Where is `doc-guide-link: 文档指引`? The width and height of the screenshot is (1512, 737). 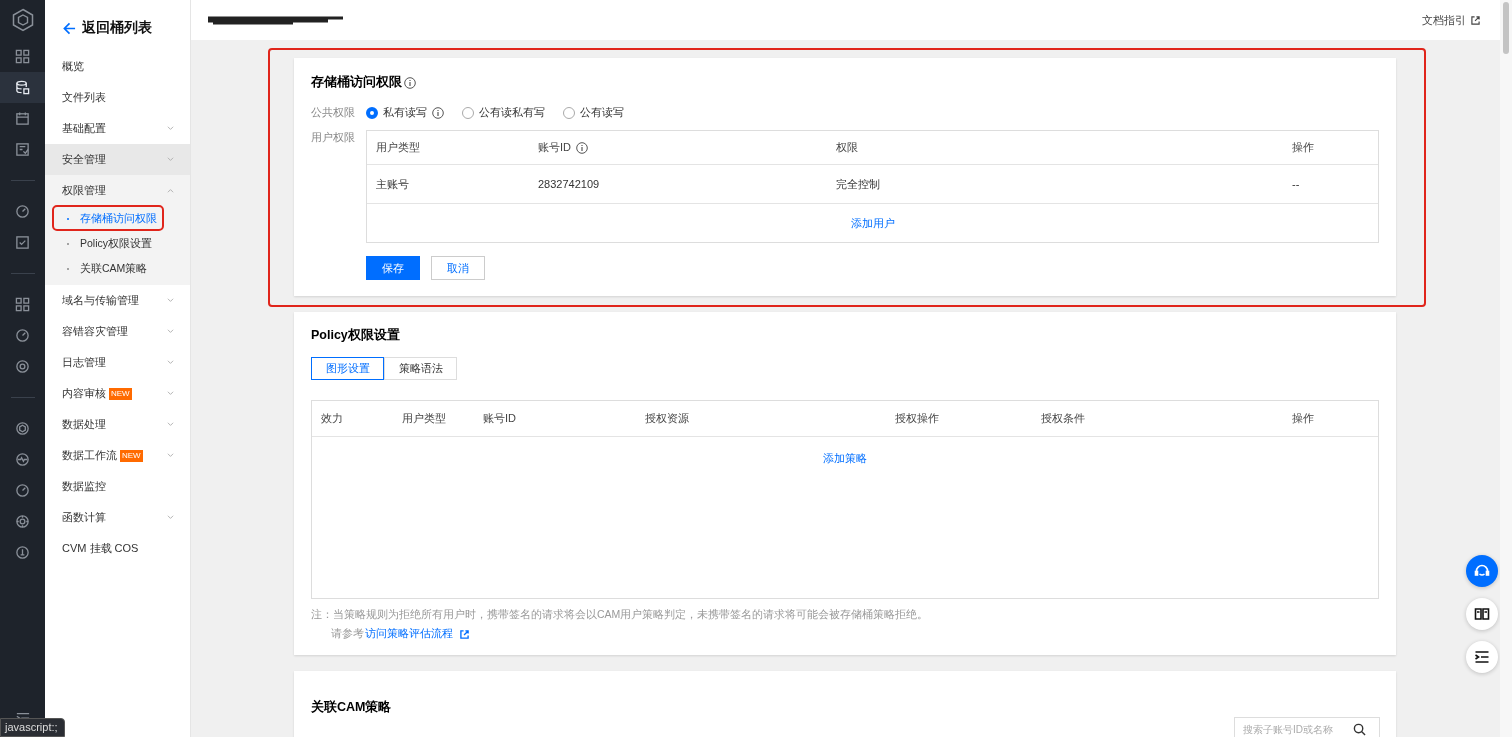
doc-guide-link: 文档指引 is located at coordinates (1444, 20).